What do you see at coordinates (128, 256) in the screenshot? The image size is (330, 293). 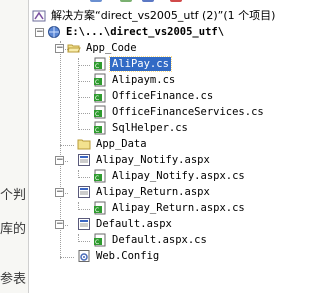 I see `file-label: Web.Config` at bounding box center [128, 256].